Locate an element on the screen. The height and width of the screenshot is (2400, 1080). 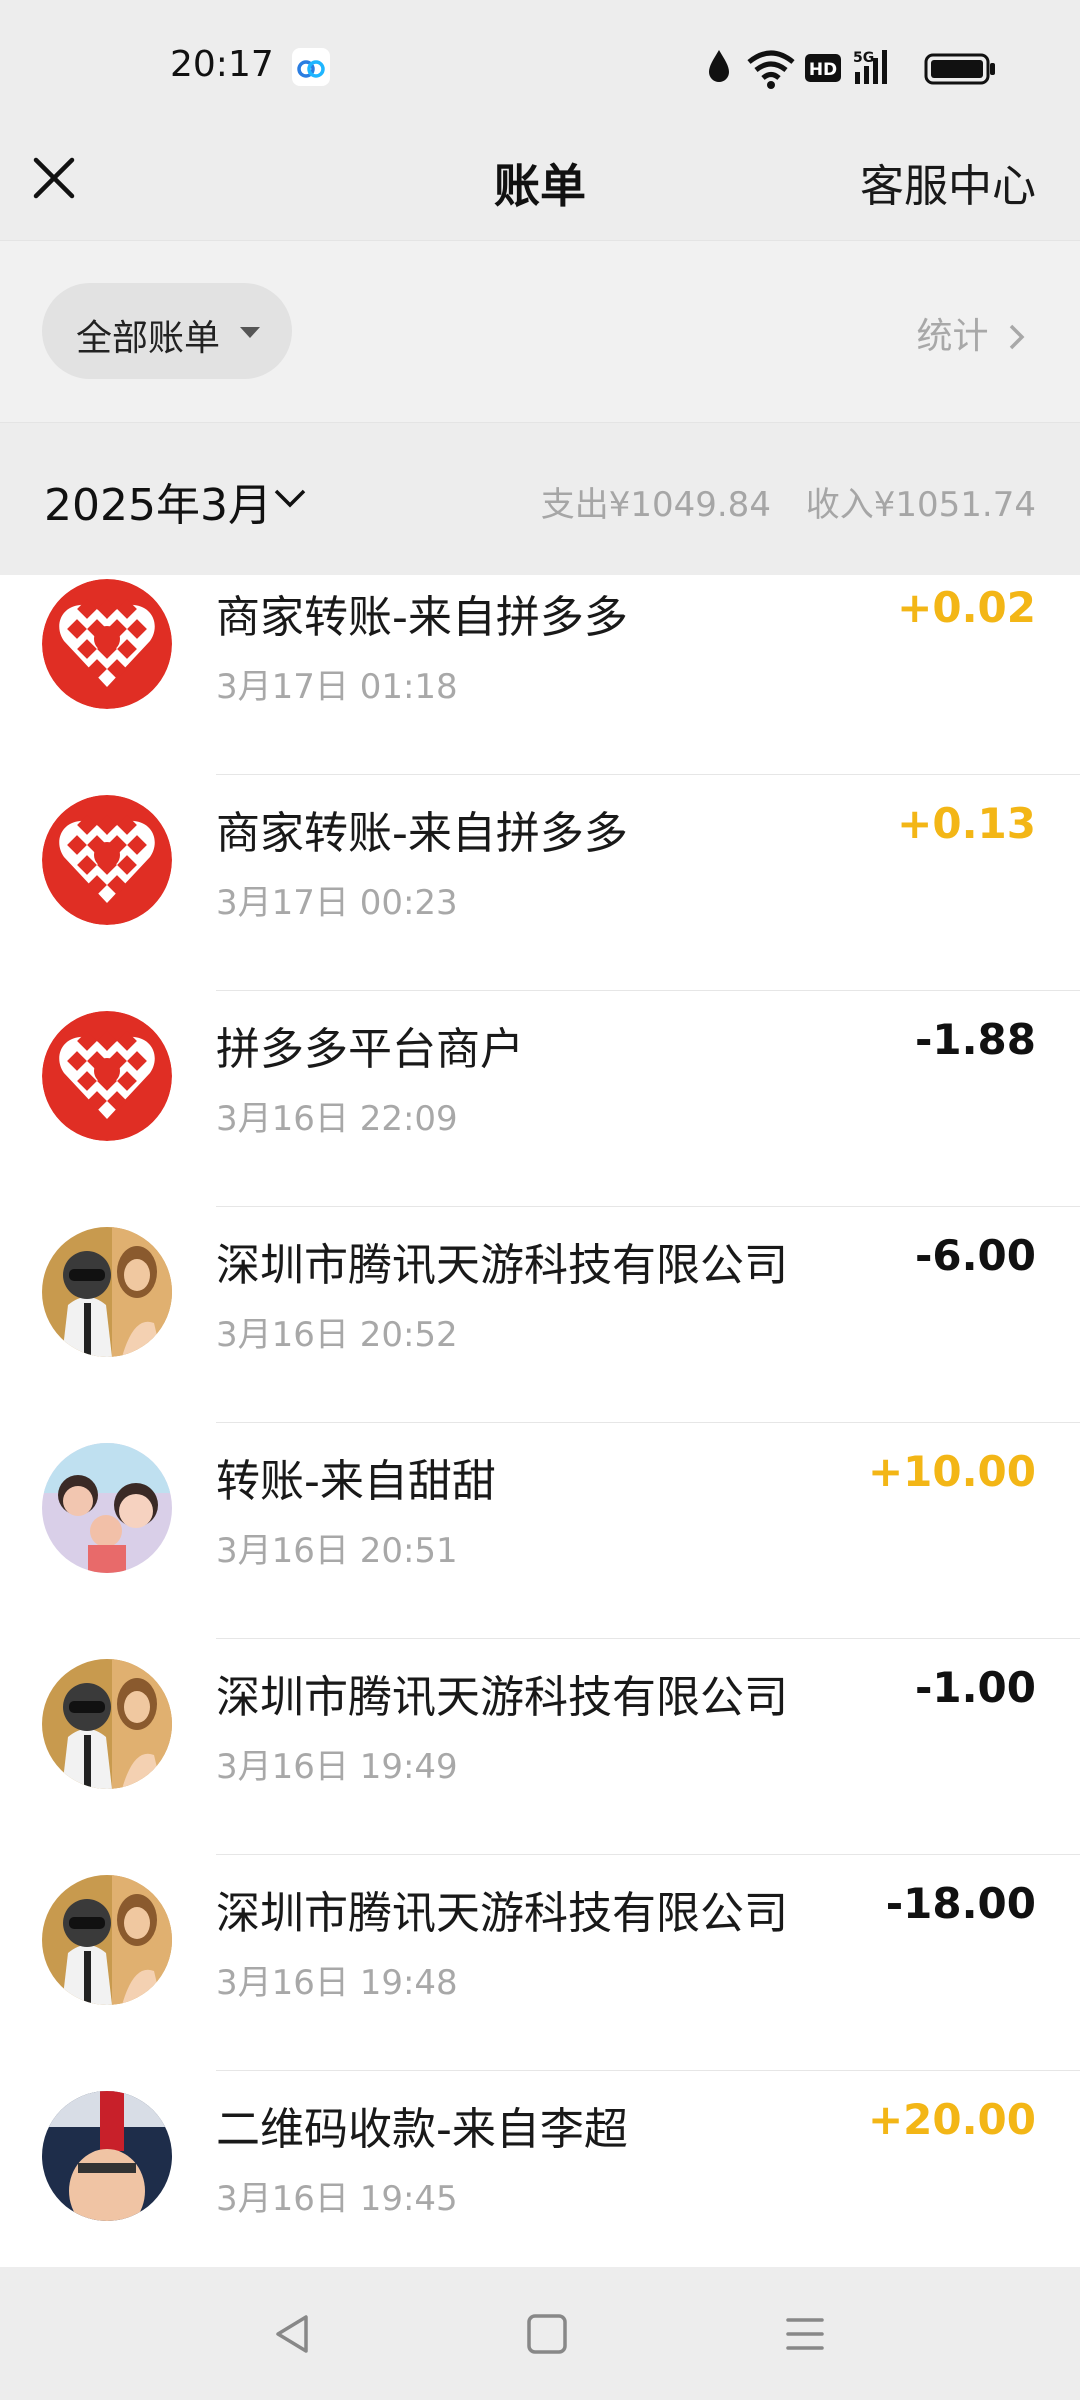
transaction-amount: -1.00 is located at coordinates (975, 1687).